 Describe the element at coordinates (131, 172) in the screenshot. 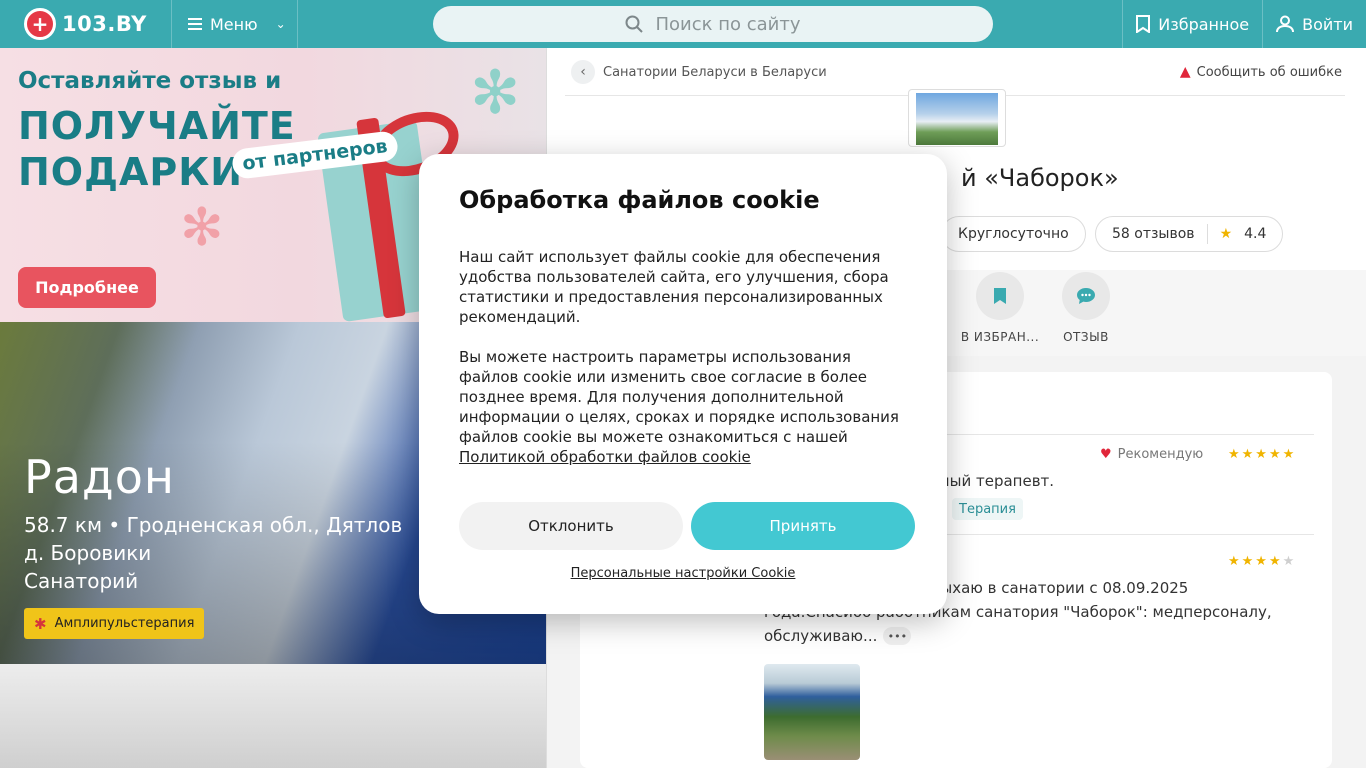

I see `promo-line-3: ПОДАРКИ` at that location.